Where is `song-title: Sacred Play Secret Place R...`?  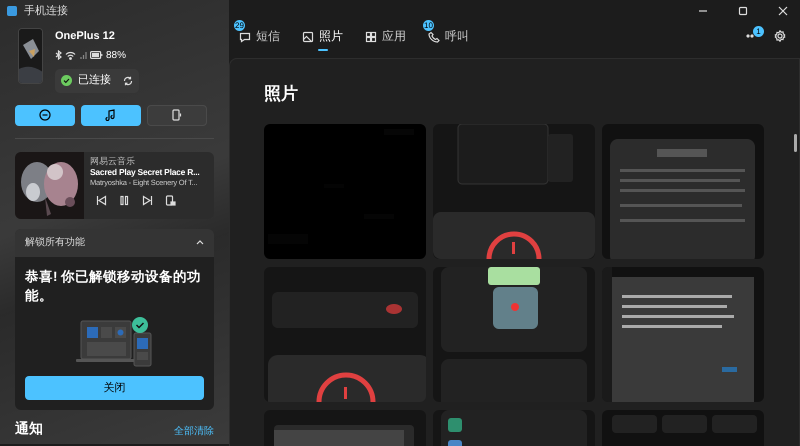
song-title: Sacred Play Secret Place R... is located at coordinates (145, 172).